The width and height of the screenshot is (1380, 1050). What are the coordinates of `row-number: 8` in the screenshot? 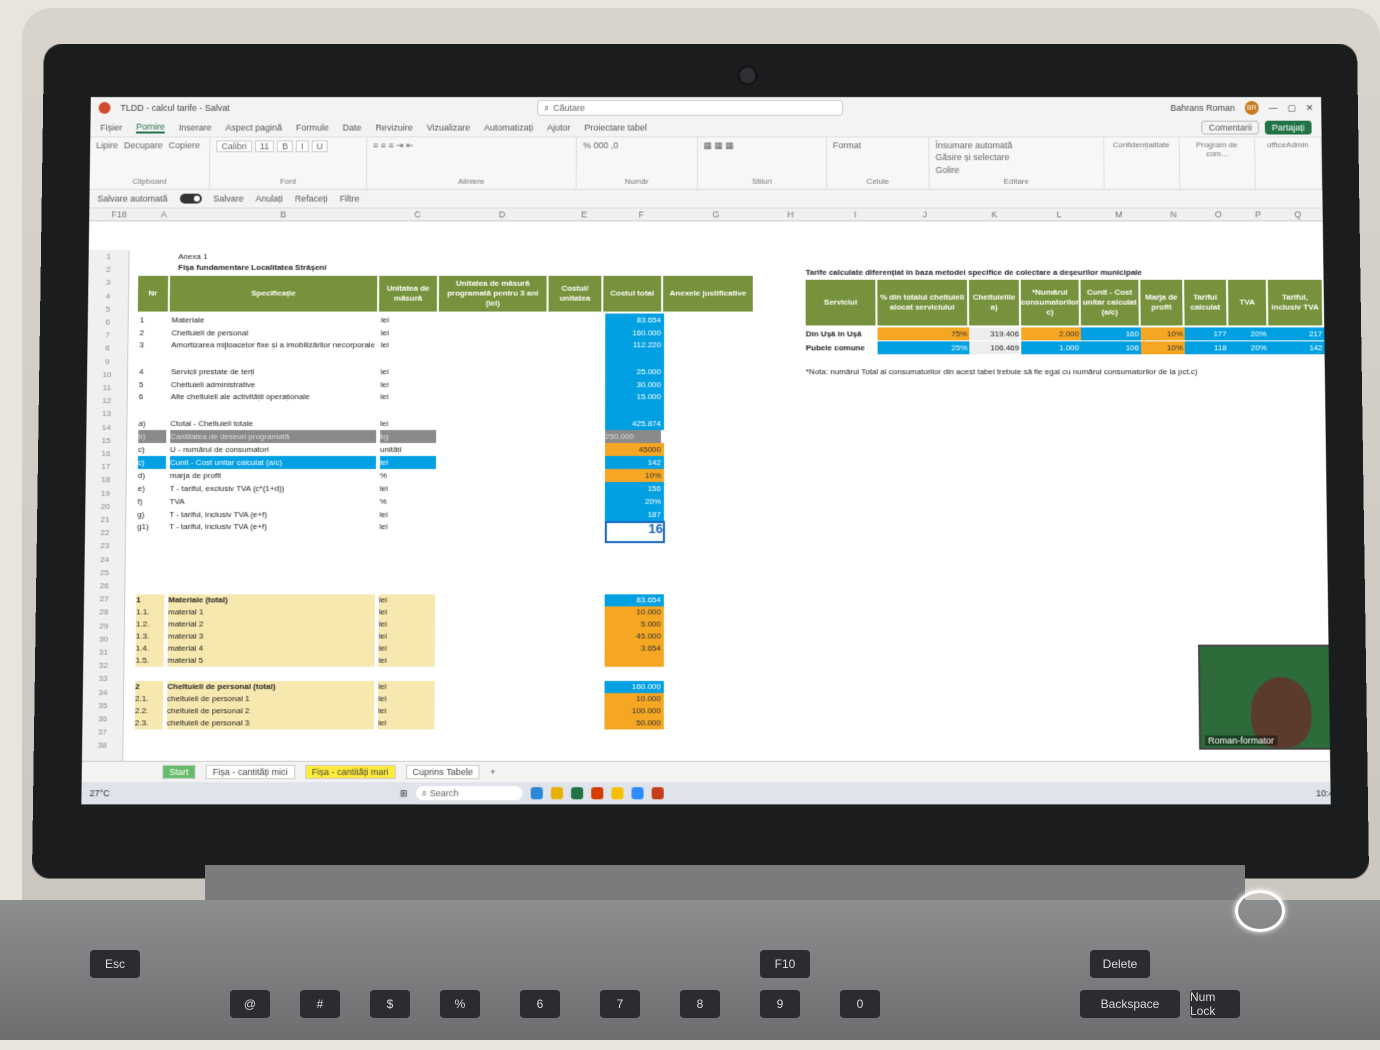 It's located at (107, 348).